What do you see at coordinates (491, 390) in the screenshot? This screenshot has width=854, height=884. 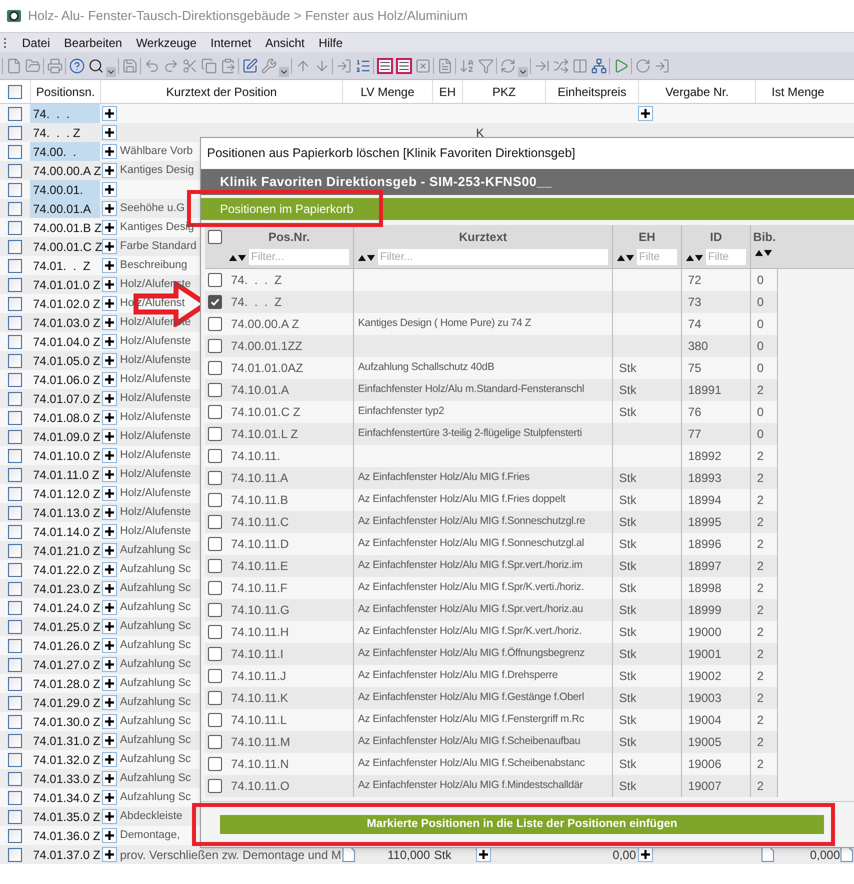 I see `table-row: 74.10.01.A Einfachfenster Holz/Alu m.Standard-Fensteranschl Stk 18991 2` at bounding box center [491, 390].